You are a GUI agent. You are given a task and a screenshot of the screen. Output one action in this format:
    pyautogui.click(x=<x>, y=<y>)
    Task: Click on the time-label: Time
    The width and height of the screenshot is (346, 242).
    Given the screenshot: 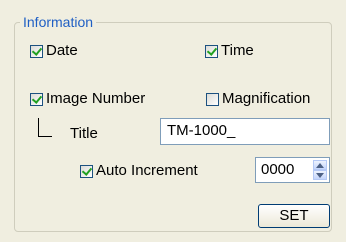 What is the action you would take?
    pyautogui.click(x=237, y=50)
    